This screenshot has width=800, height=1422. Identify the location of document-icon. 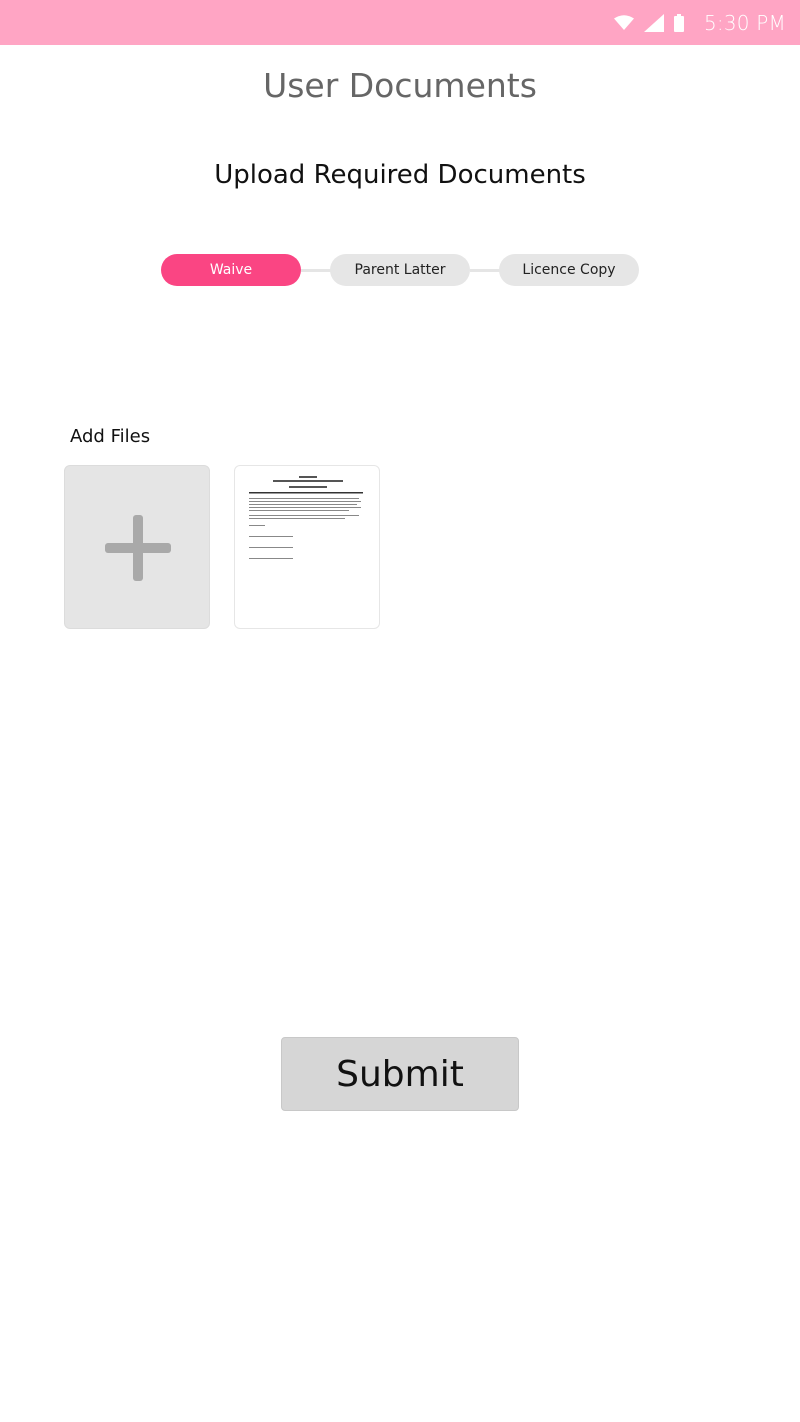
(308, 526).